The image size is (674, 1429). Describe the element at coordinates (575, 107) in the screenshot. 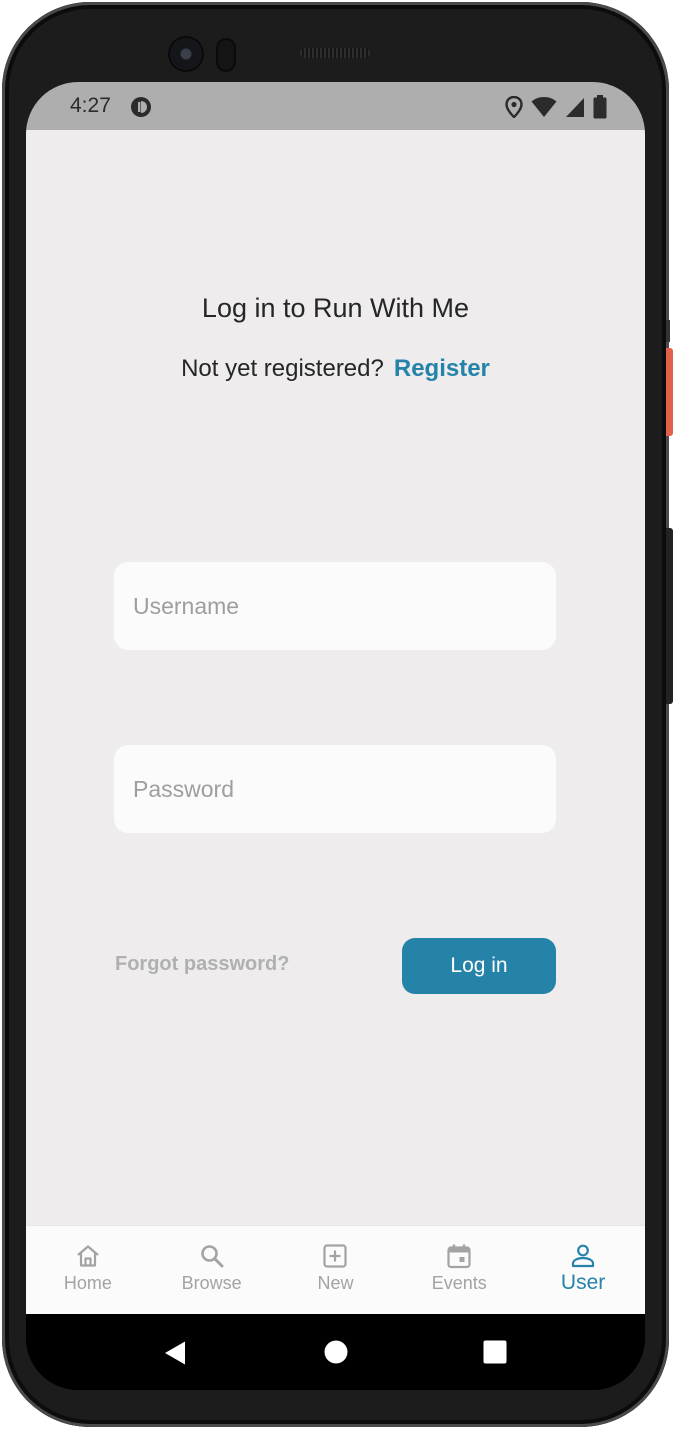

I see `signal-icon` at that location.